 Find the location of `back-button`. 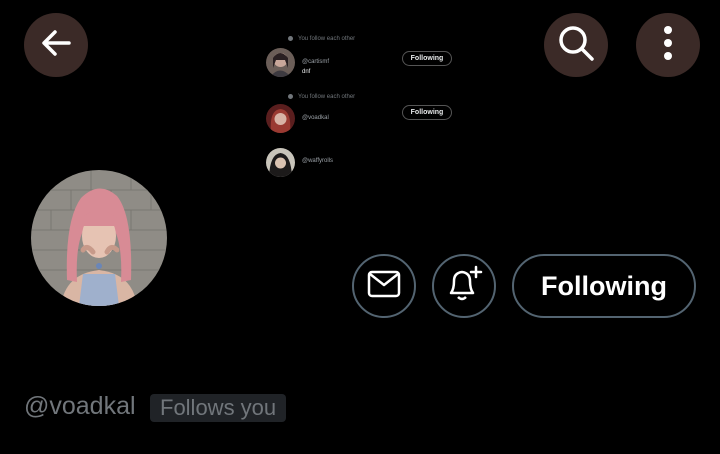

back-button is located at coordinates (56, 45).